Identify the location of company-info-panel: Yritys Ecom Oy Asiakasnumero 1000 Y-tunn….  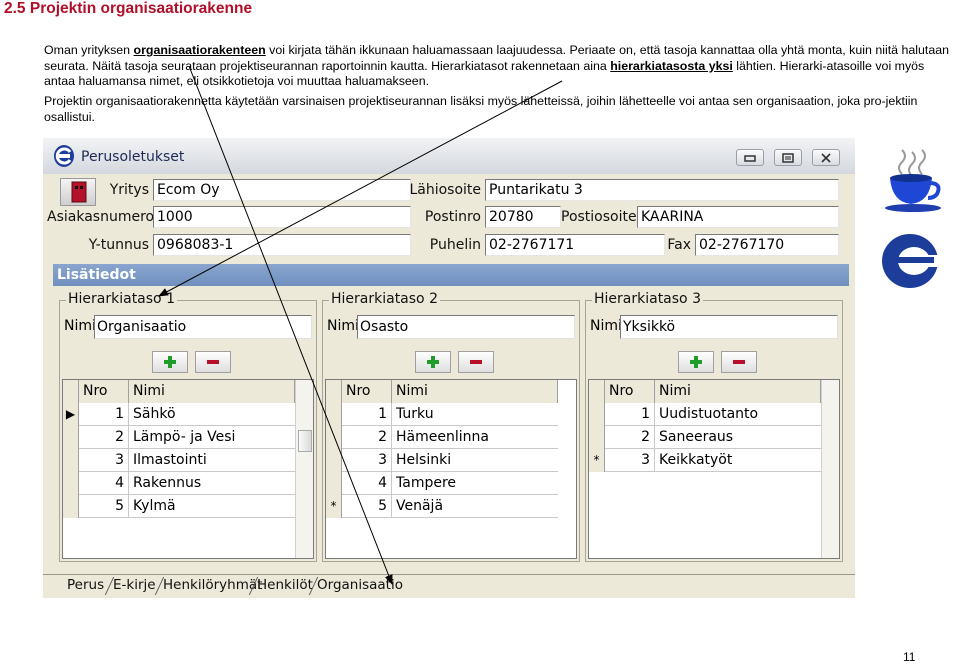
(449, 219).